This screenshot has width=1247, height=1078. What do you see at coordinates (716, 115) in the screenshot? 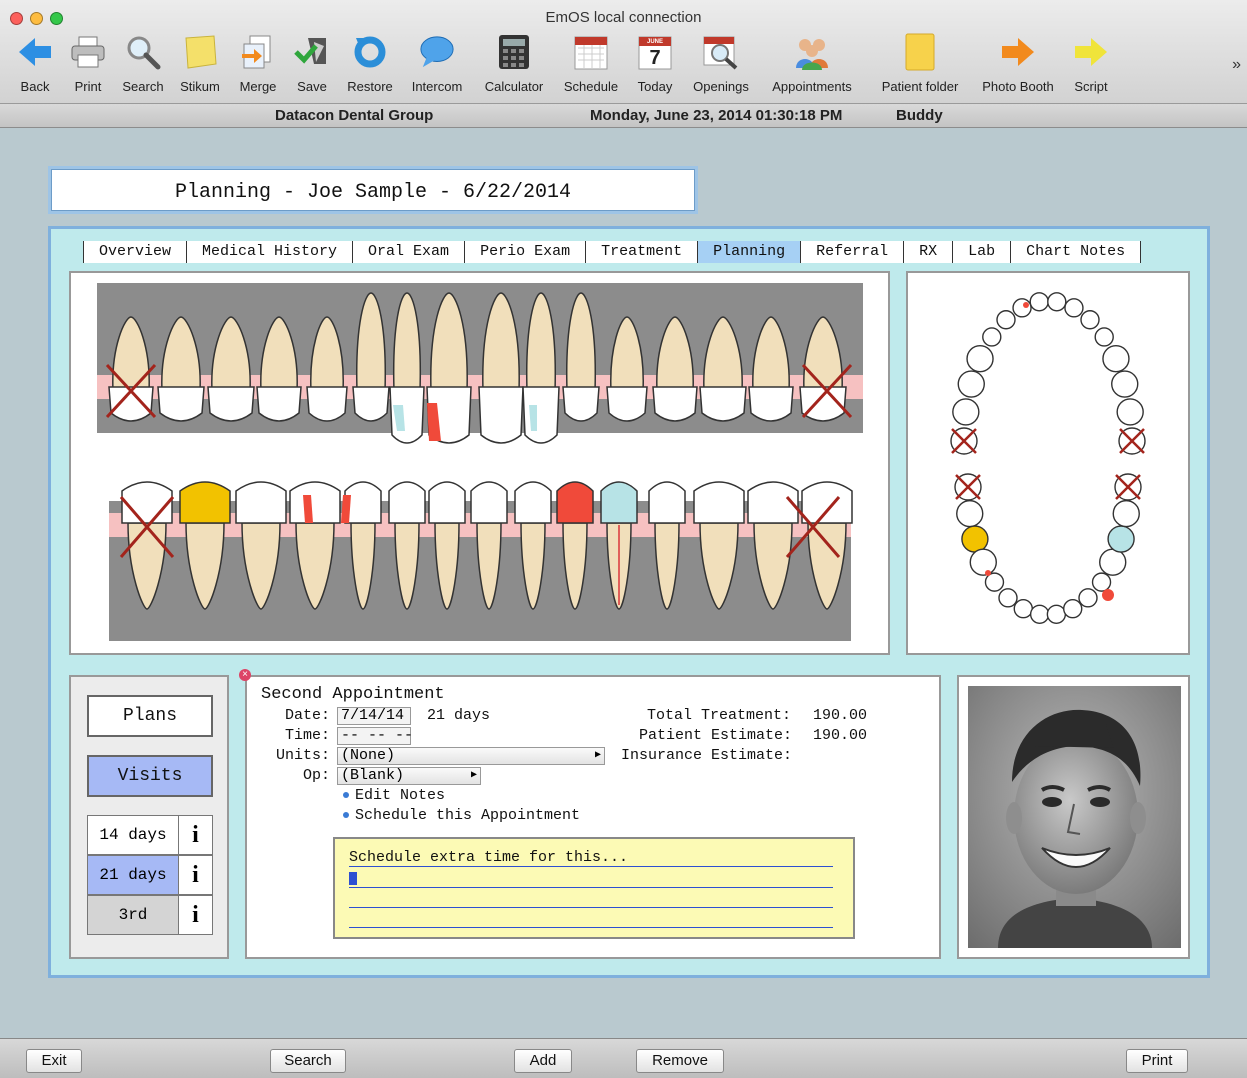
I see `current-datetime: Monday, June 23, 2014 01:30:18 PM` at bounding box center [716, 115].